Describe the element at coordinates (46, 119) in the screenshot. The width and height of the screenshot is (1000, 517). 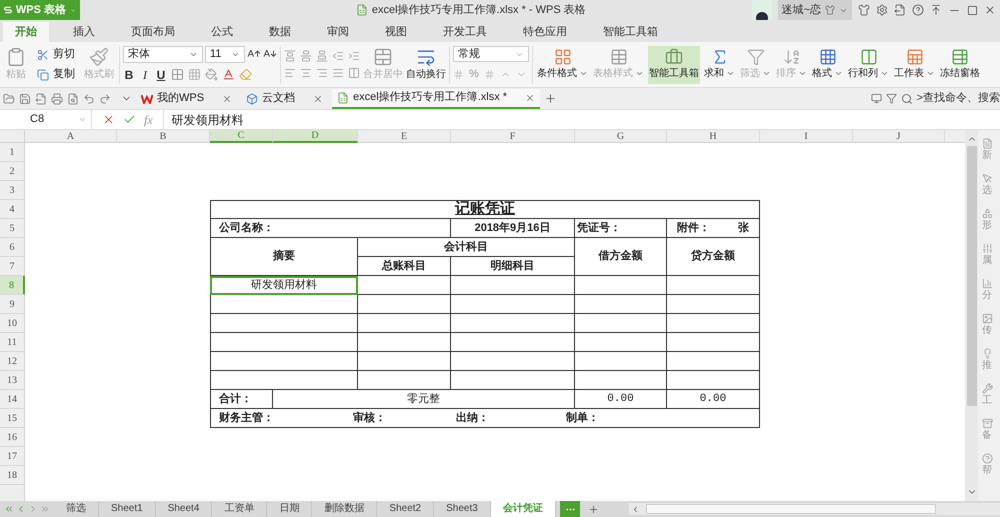
I see `name-box: C8` at that location.